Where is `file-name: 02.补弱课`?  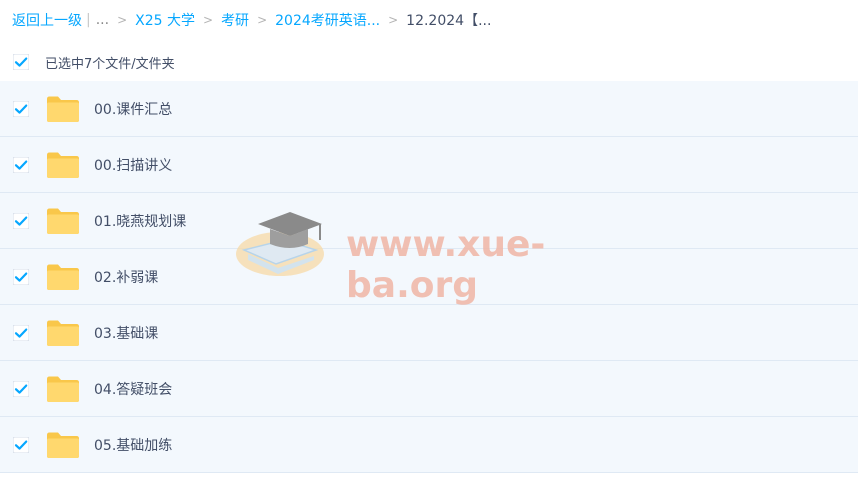 file-name: 02.补弱课 is located at coordinates (126, 277).